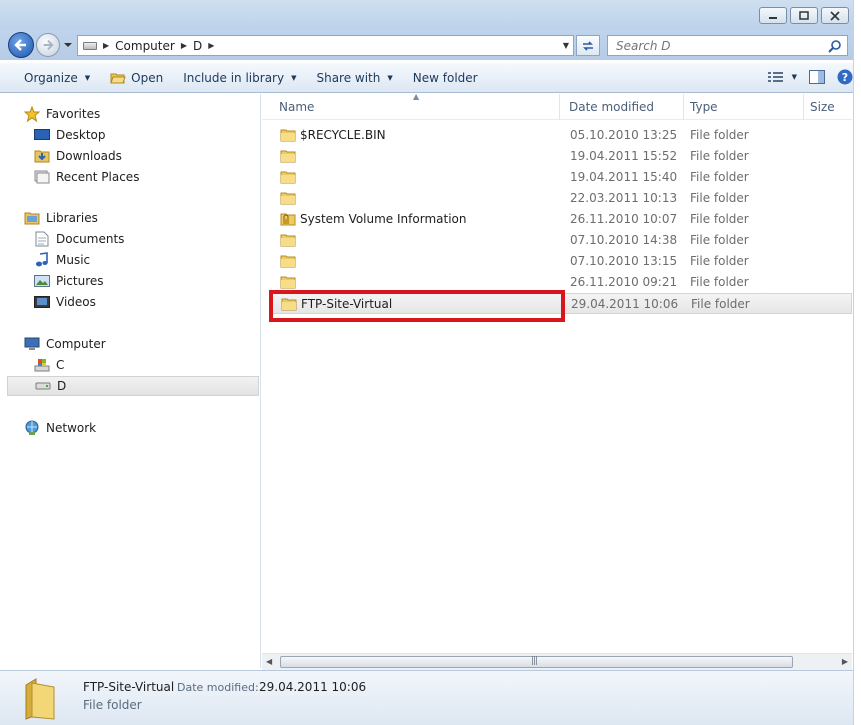  I want to click on nav-network: Network, so click(153, 428).